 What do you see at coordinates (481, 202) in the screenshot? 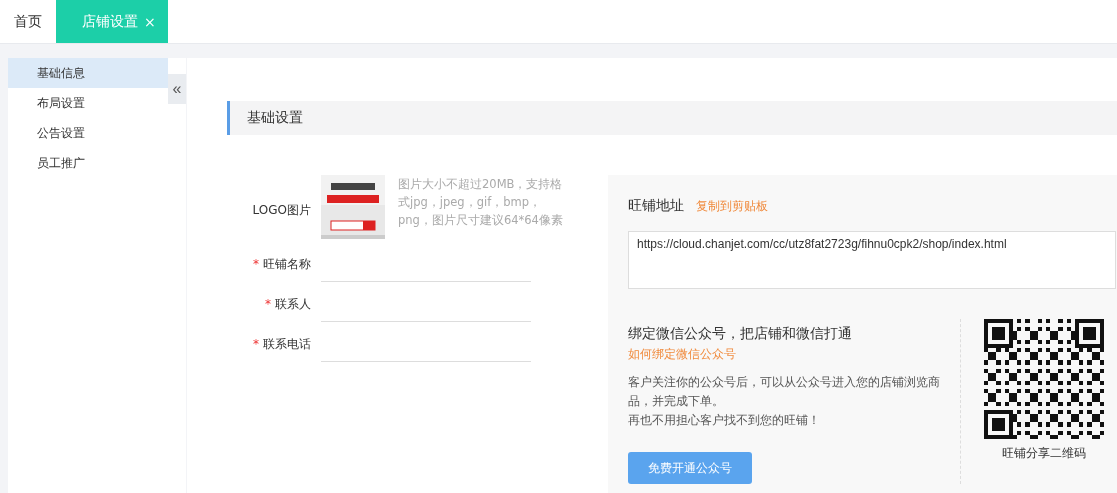
I see `upload-hint: 图片大小不超过20MB，支持格式jpg，jpeg，gif，bmp，png，图片尺寸建议64*64像素` at bounding box center [481, 202].